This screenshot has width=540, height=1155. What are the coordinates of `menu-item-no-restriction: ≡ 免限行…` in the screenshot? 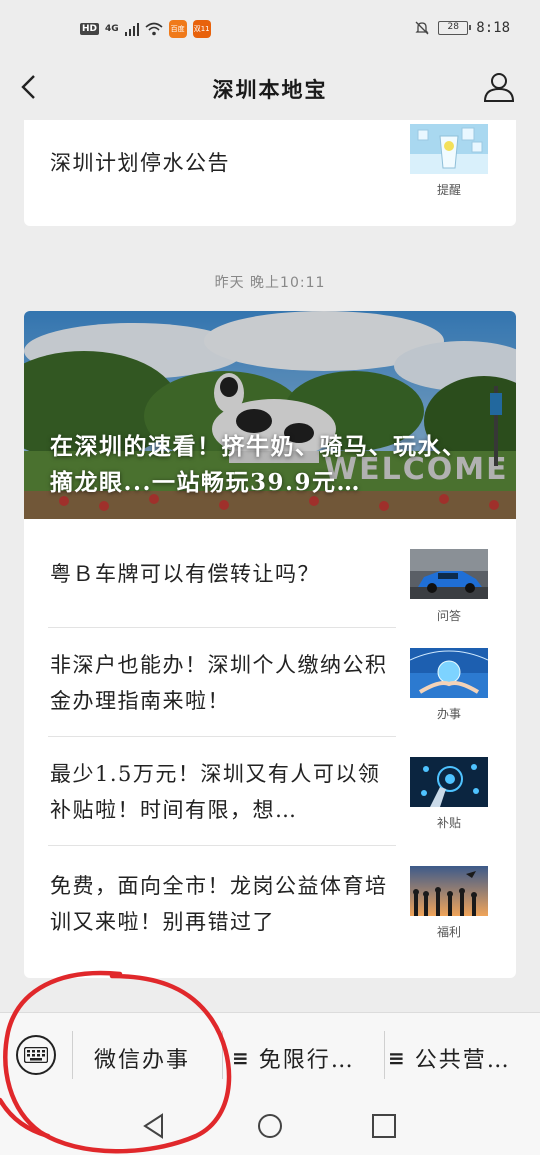 It's located at (293, 1058).